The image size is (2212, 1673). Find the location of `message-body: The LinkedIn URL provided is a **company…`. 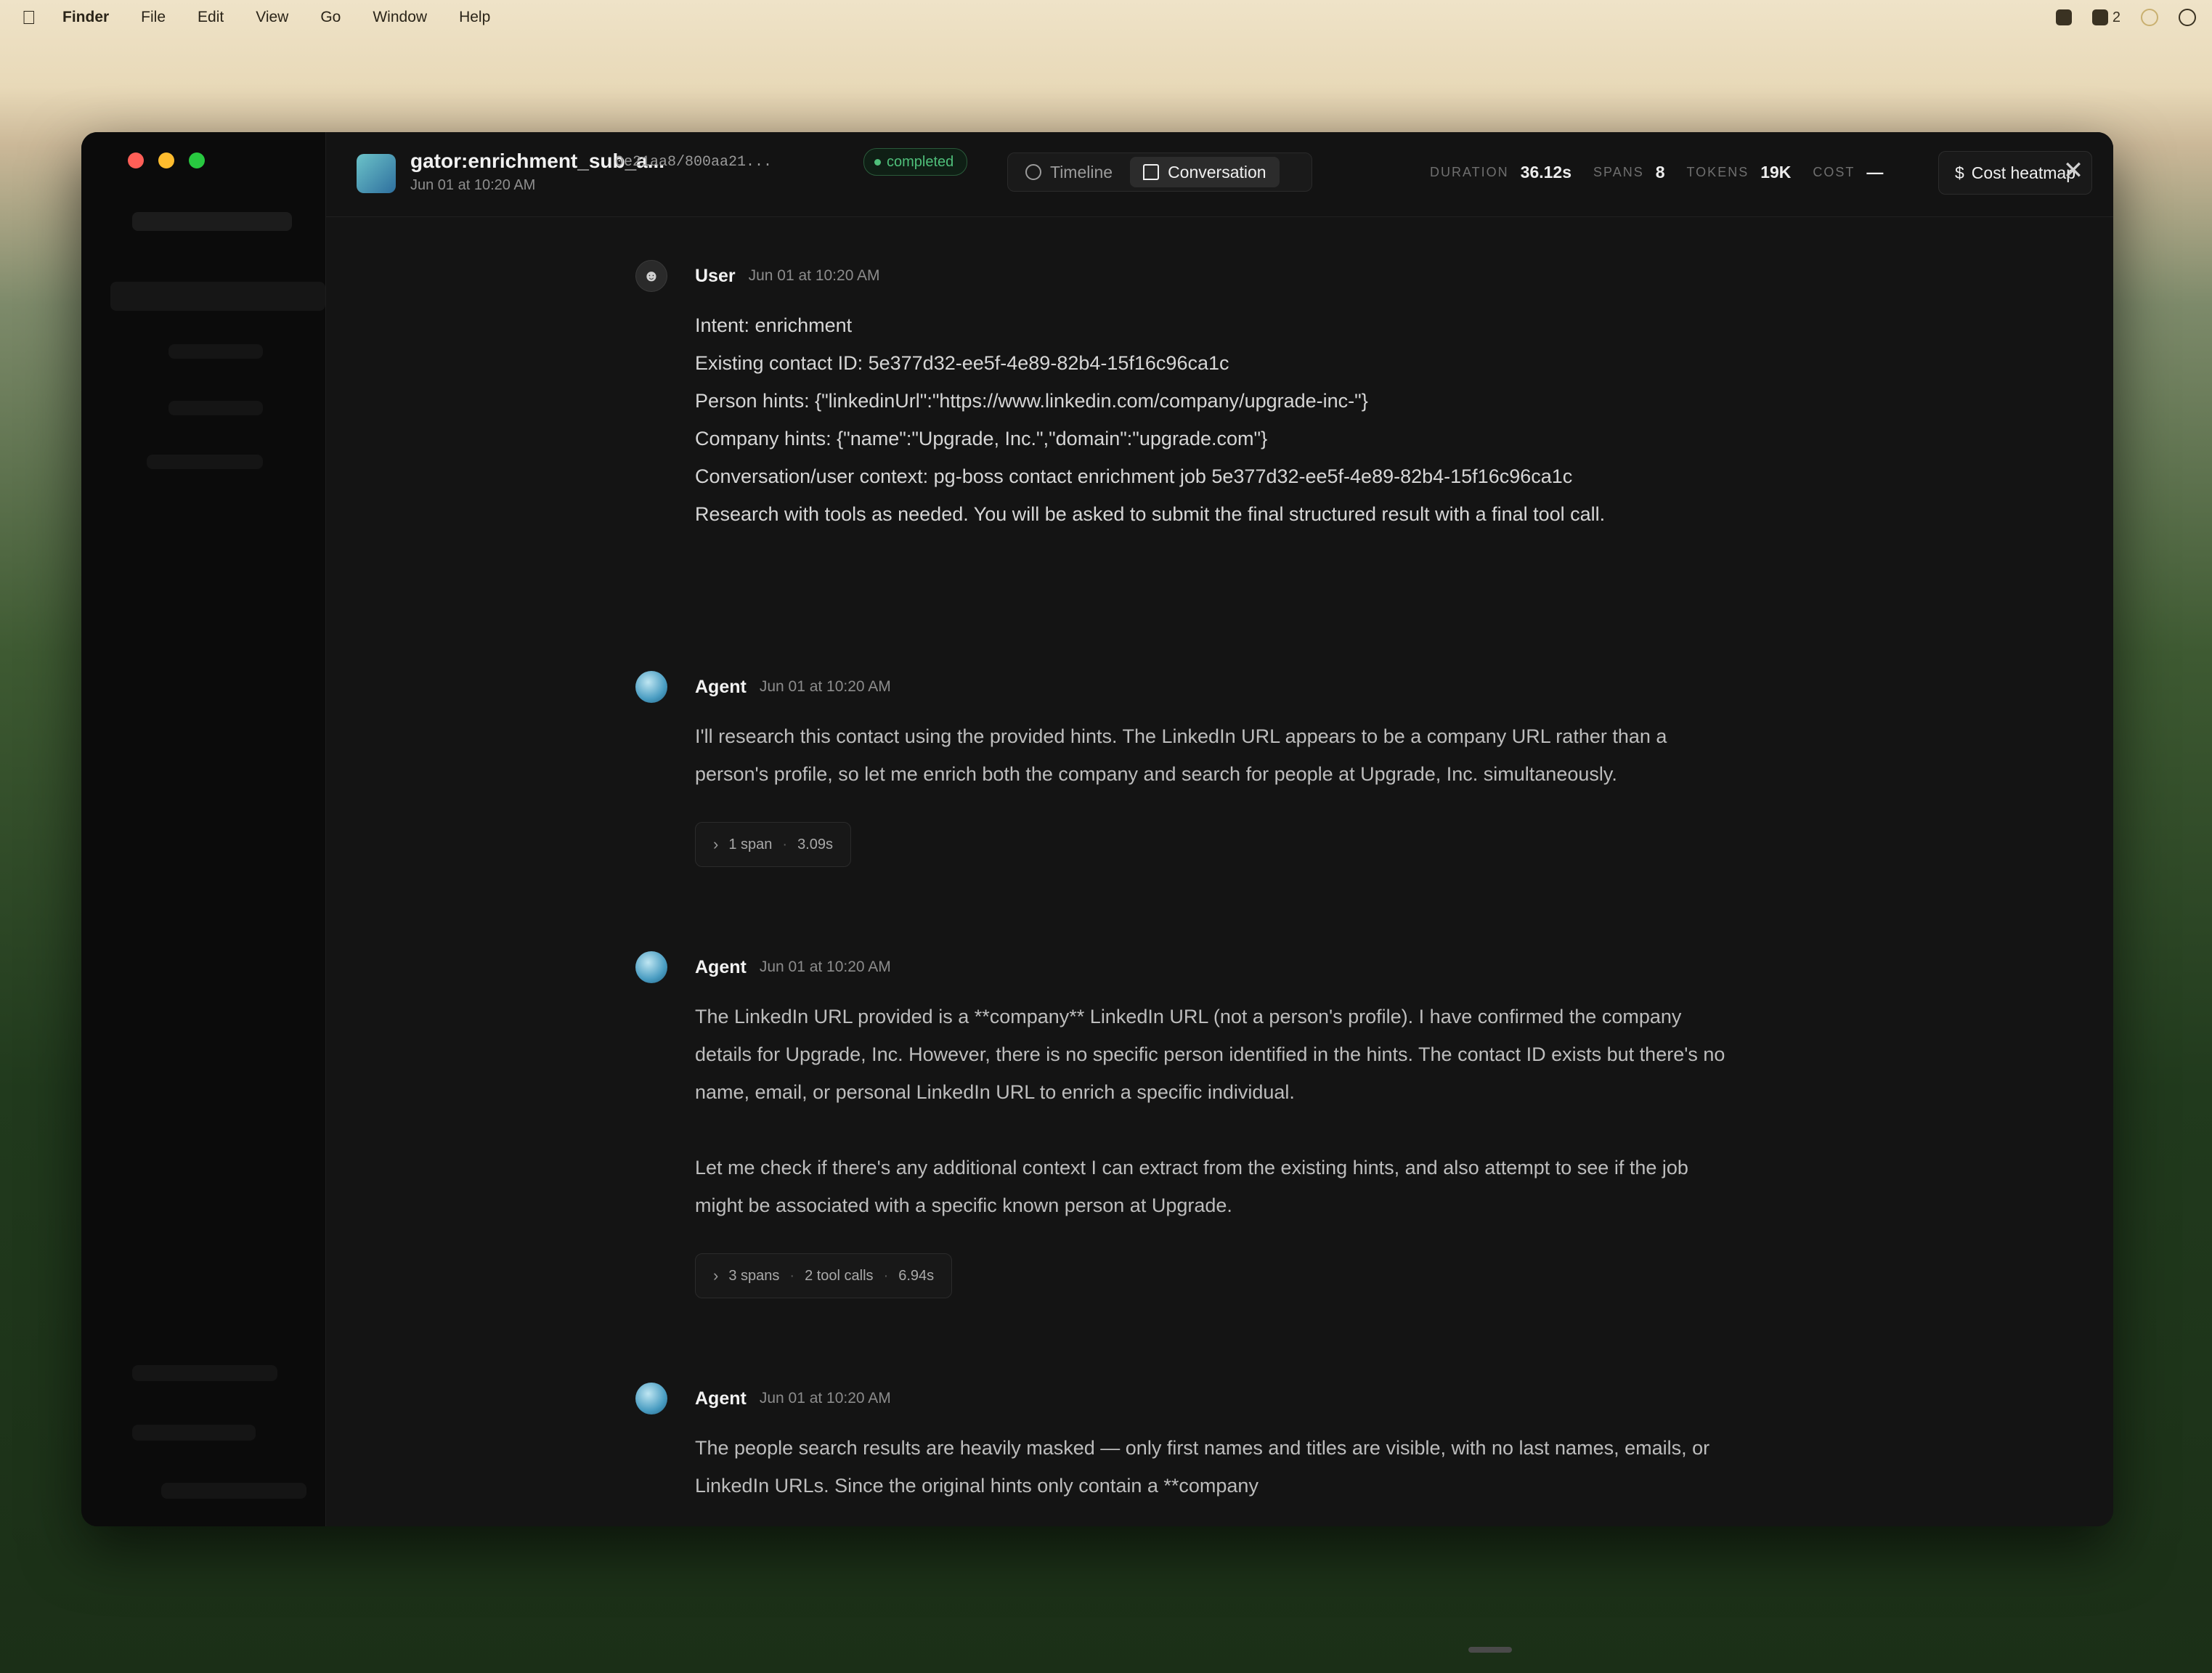

message-body: The LinkedIn URL provided is a **company… is located at coordinates (1211, 1111).